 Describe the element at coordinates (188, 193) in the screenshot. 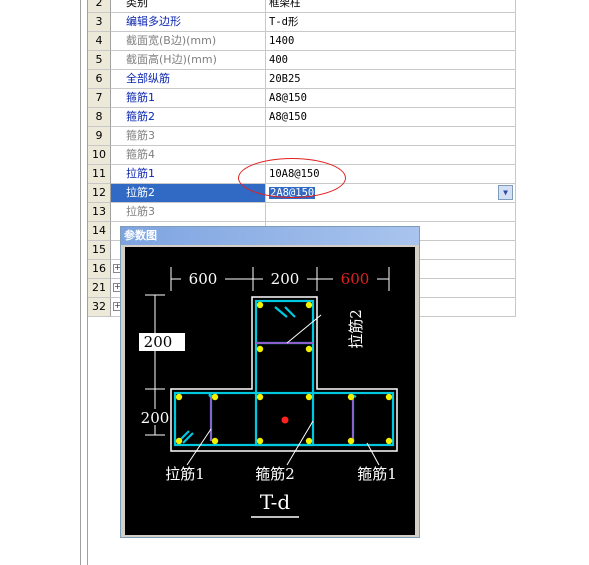

I see `property-name: 拉筋2` at that location.